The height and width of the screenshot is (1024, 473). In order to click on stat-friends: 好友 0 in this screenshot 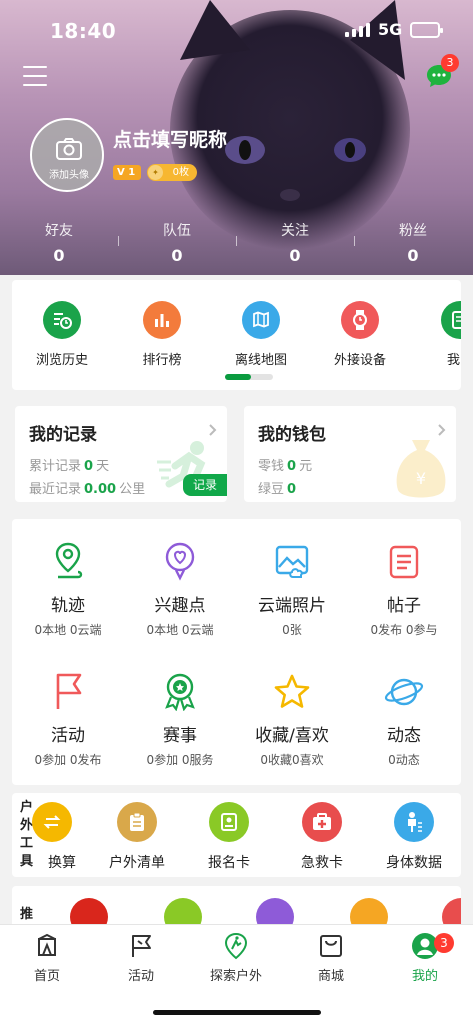, I will do `click(59, 245)`.